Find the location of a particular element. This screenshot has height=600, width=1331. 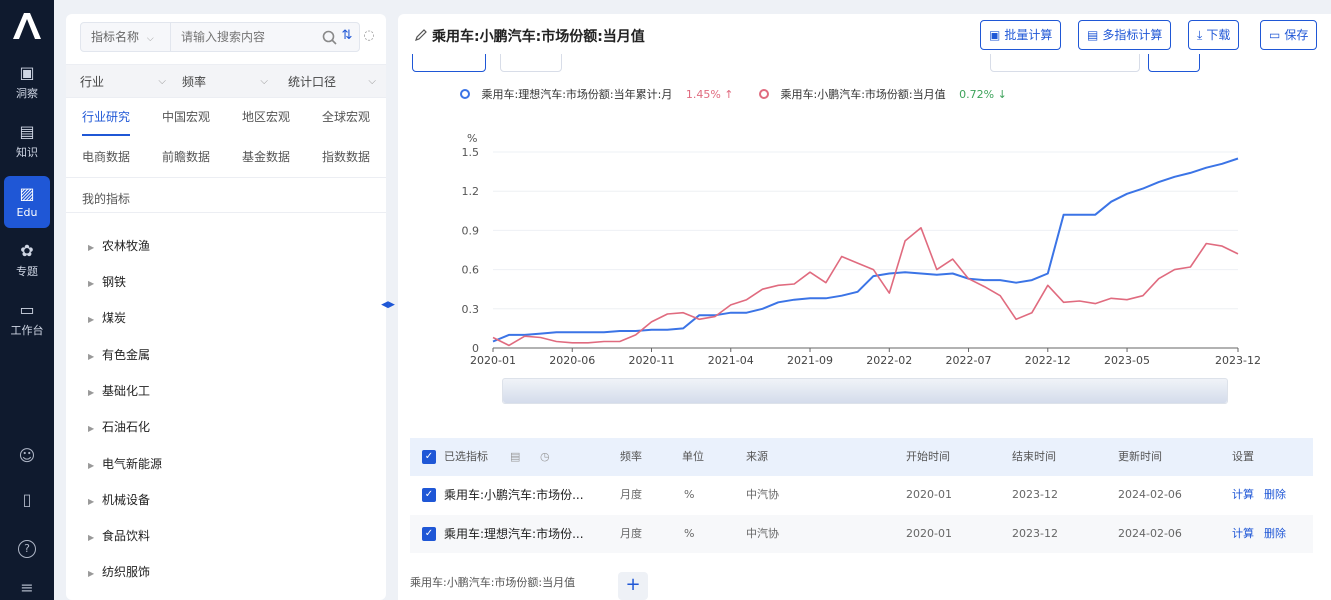

table-header: ✓ 已选指标 ▤ ◷ 频率 单位 来源 开始时间 结束时间 更新时间 设置 is located at coordinates (861, 457).